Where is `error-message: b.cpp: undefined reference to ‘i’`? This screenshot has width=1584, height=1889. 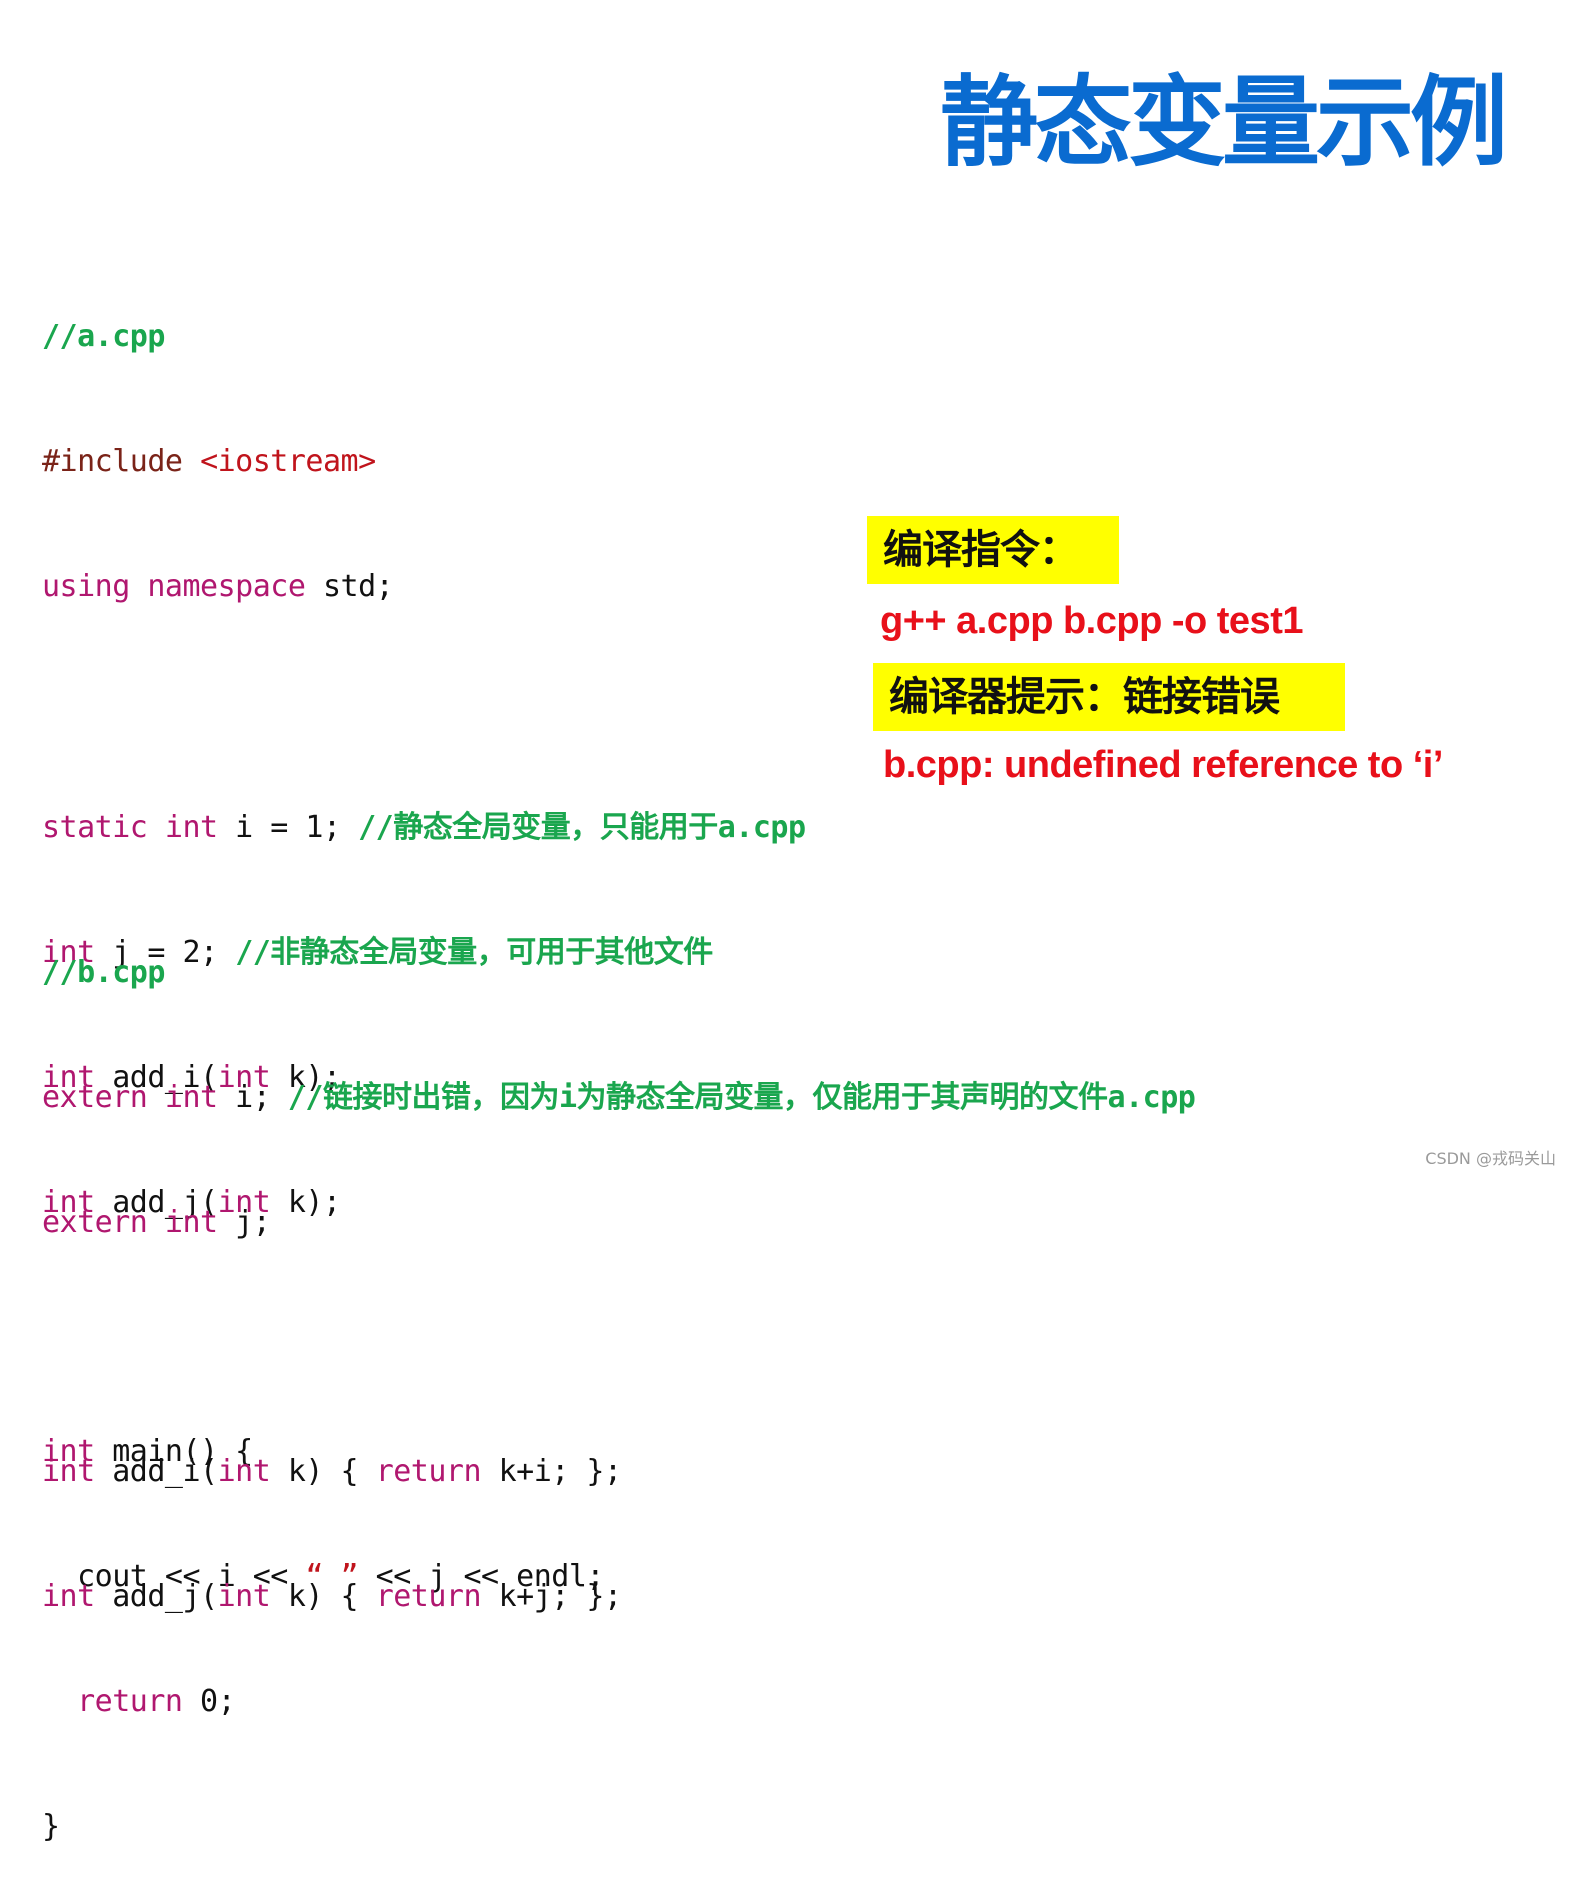 error-message: b.cpp: undefined reference to ‘i’ is located at coordinates (1163, 765).